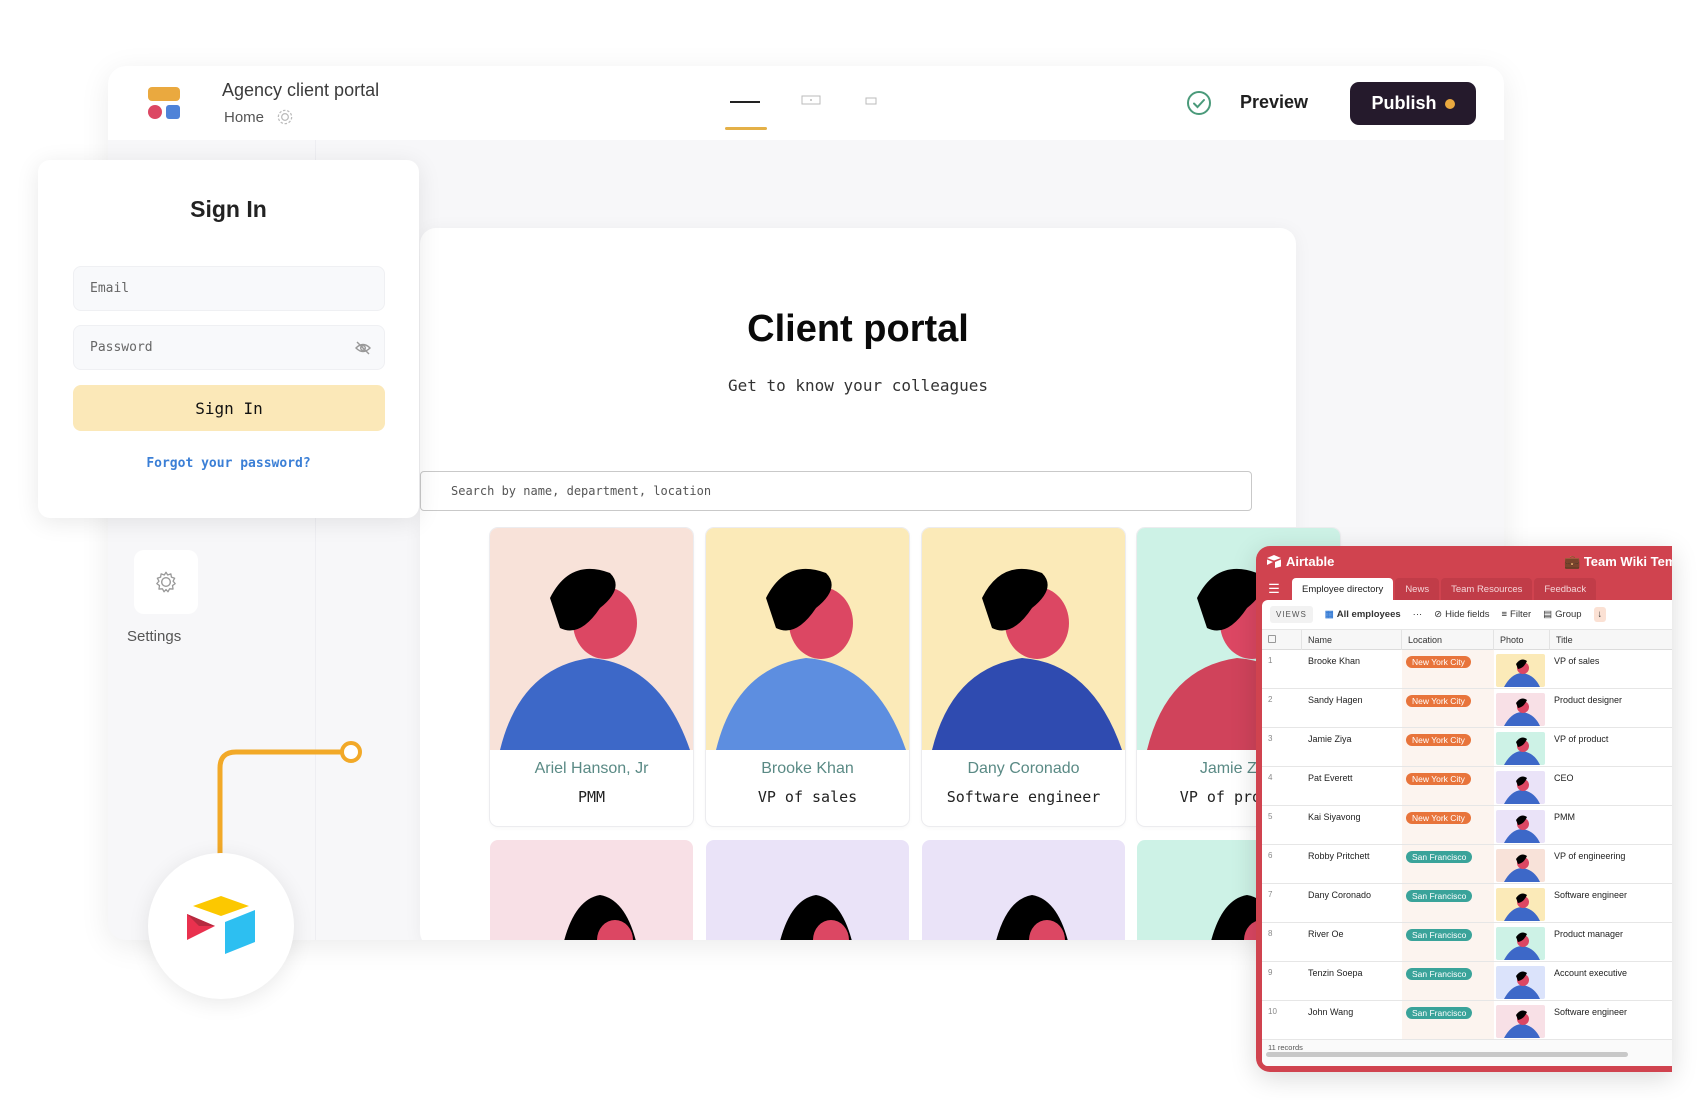 The width and height of the screenshot is (1700, 1100). I want to click on cell-title: CEO, so click(1613, 786).